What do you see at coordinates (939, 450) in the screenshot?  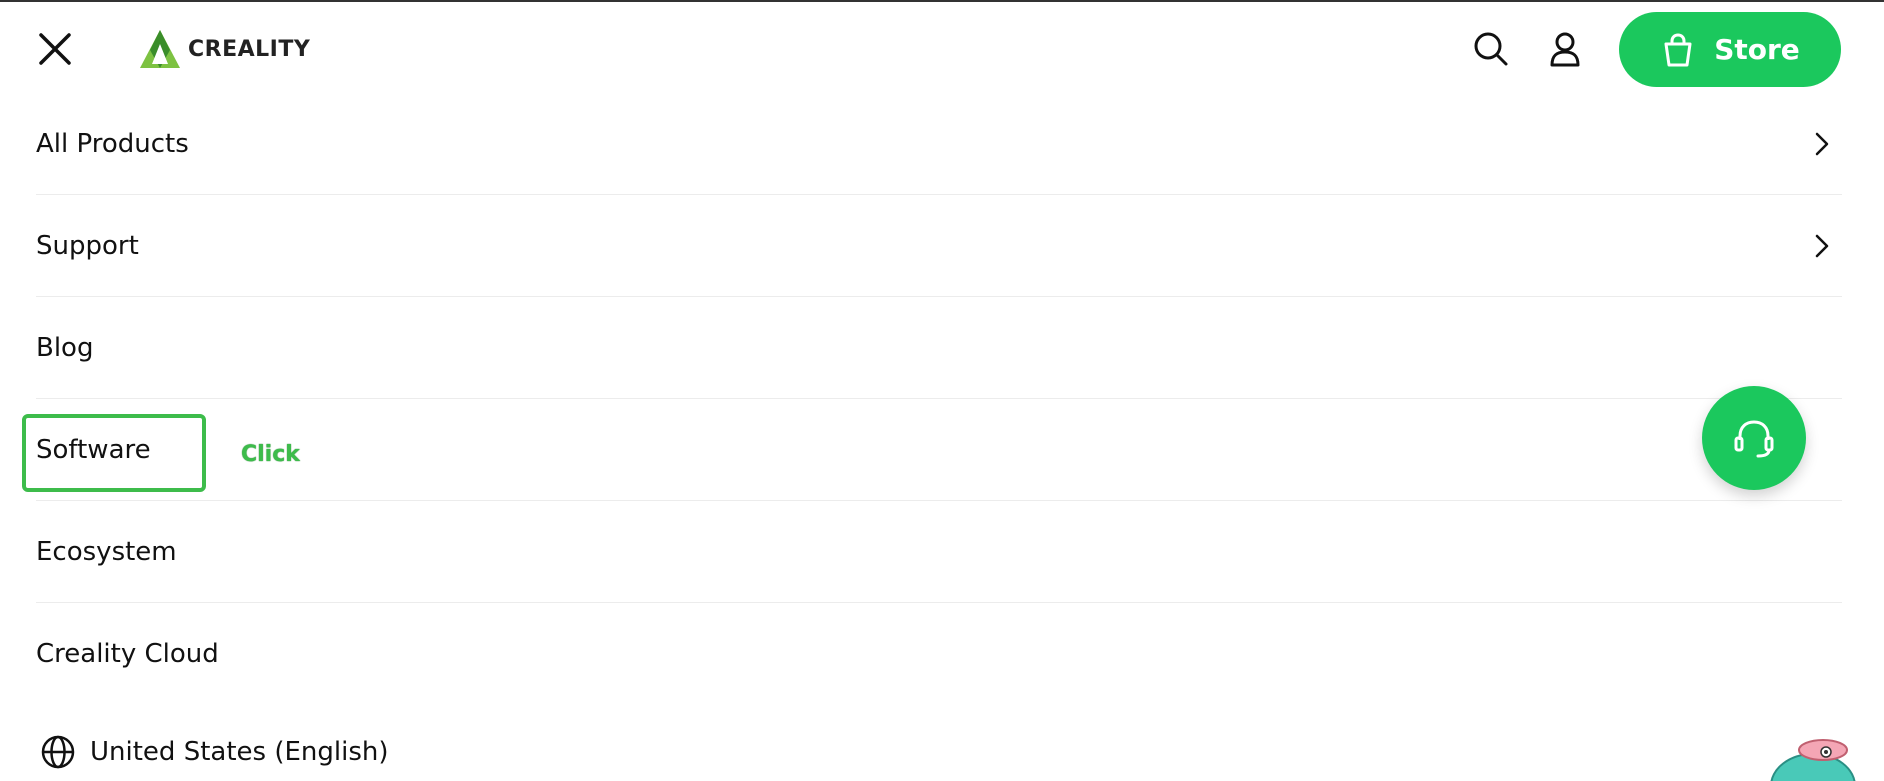 I see `menu-item-software: Software` at bounding box center [939, 450].